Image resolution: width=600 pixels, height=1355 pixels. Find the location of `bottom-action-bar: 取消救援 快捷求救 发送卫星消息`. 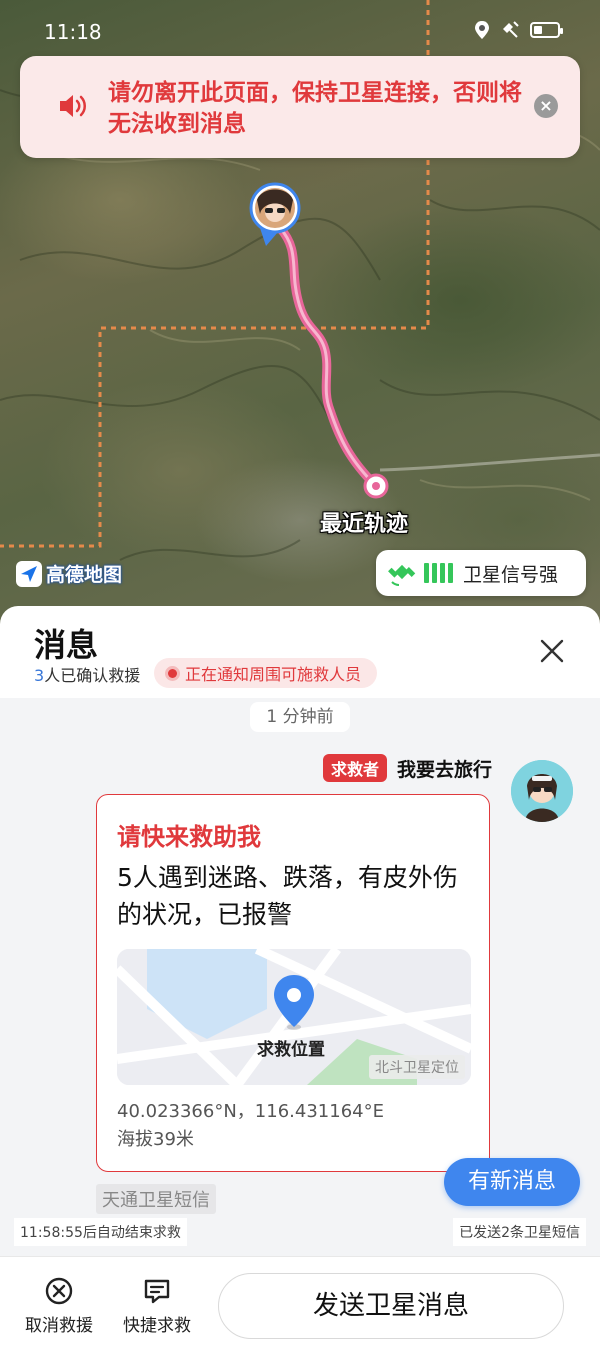

bottom-action-bar: 取消救援 快捷求救 发送卫星消息 is located at coordinates (300, 1305).